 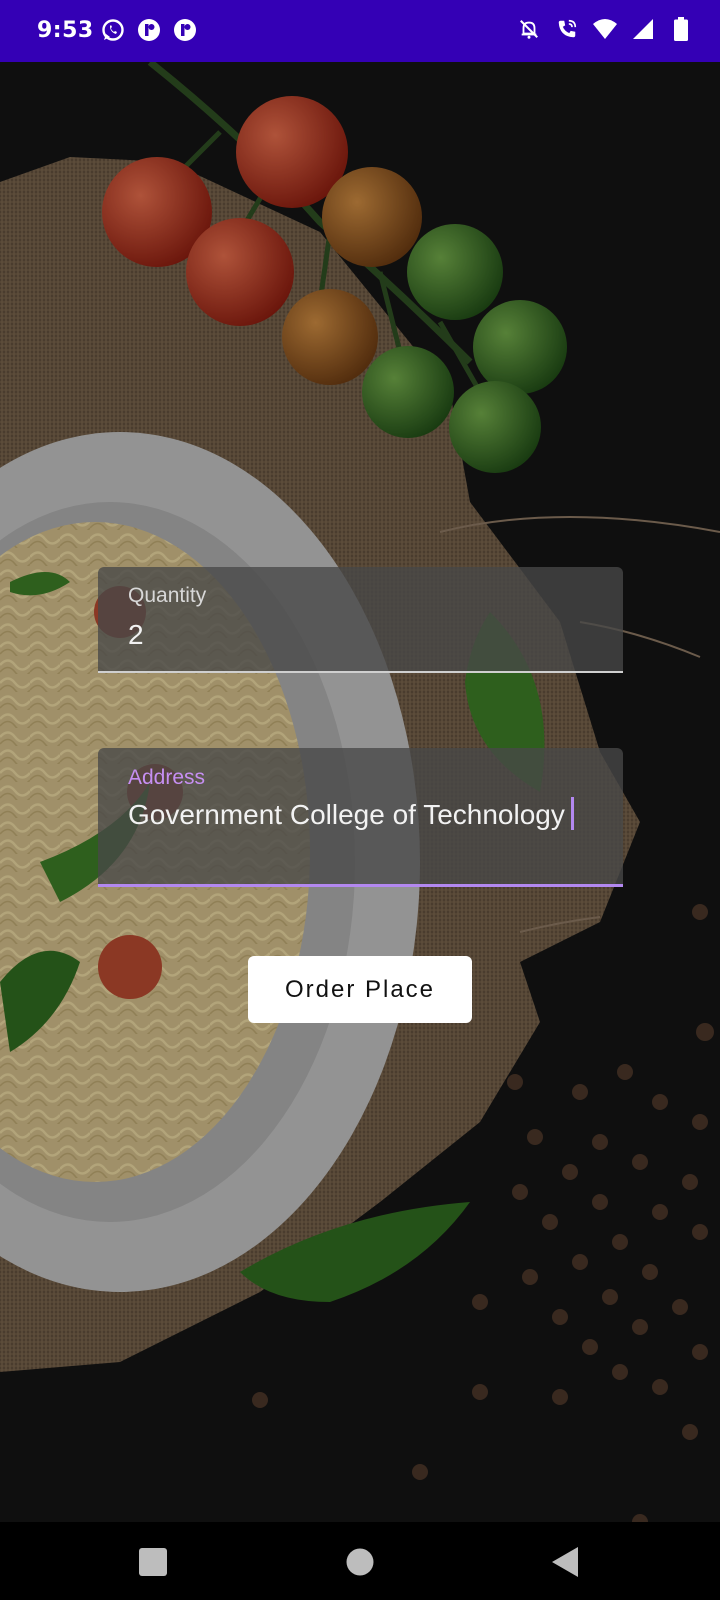 What do you see at coordinates (529, 29) in the screenshot?
I see `notifications-off-icon` at bounding box center [529, 29].